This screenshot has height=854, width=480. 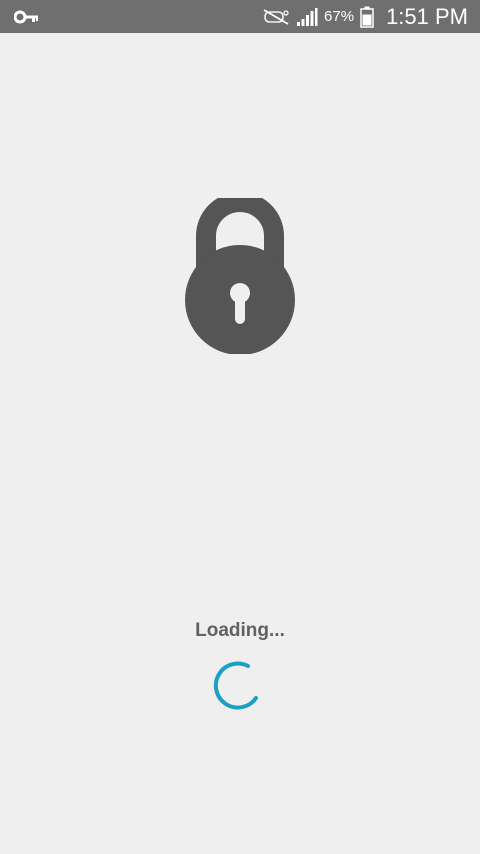 What do you see at coordinates (307, 16) in the screenshot?
I see `signal-icon` at bounding box center [307, 16].